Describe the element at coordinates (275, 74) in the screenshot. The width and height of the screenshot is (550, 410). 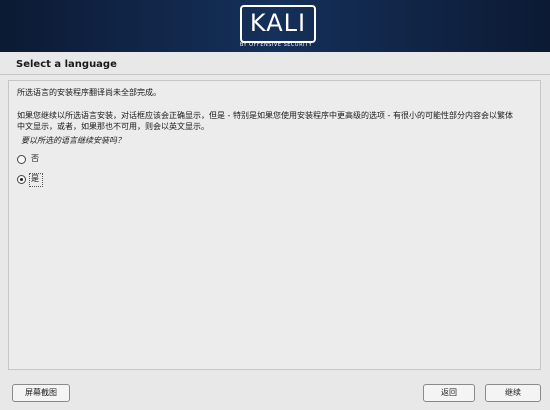
I see `title-divider` at that location.